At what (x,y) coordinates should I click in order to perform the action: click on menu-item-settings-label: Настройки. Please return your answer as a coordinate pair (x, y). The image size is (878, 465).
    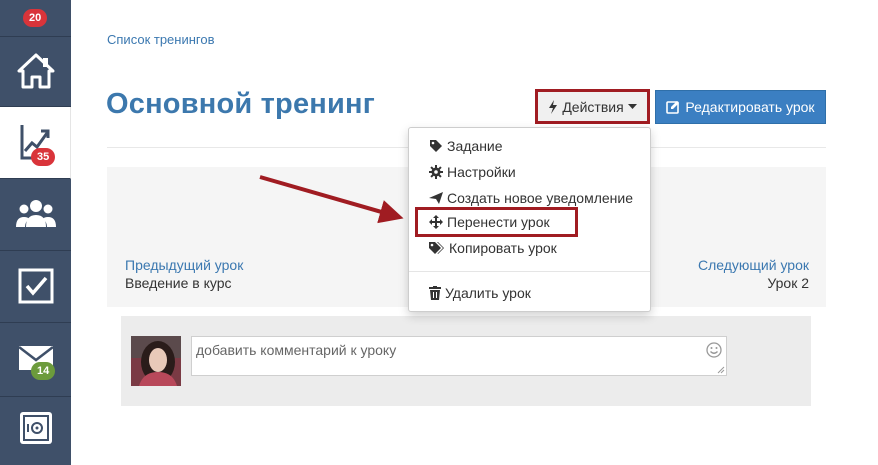
    Looking at the image, I should click on (481, 172).